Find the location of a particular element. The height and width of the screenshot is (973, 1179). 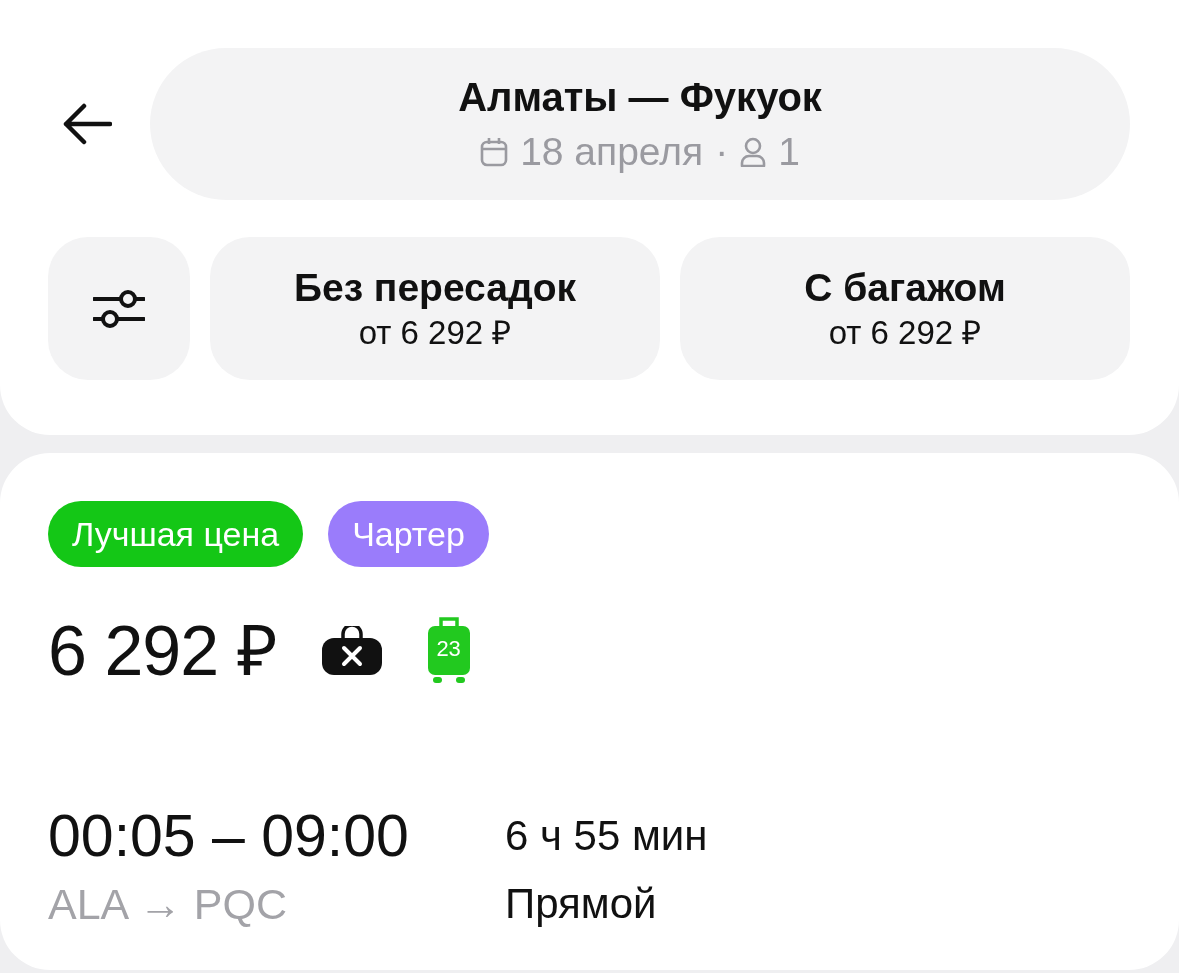

flight-times: 00:05 – 09:00 is located at coordinates (228, 836).